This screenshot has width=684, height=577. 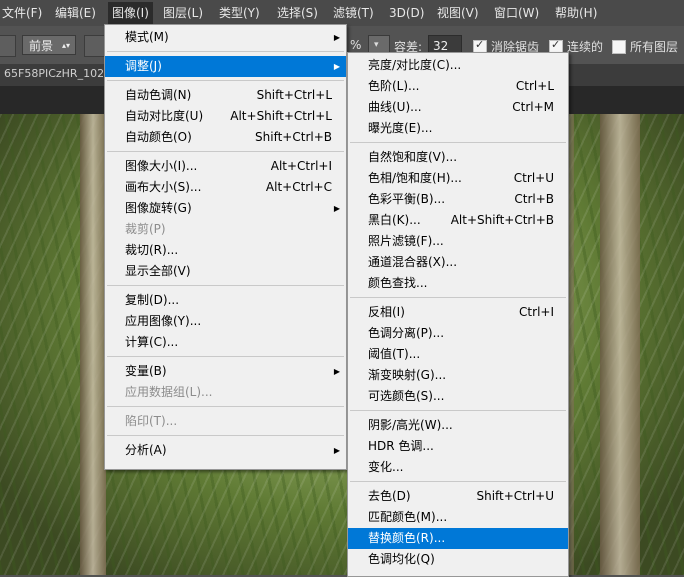 I want to click on menu-layer: 图层(L), so click(x=183, y=13).